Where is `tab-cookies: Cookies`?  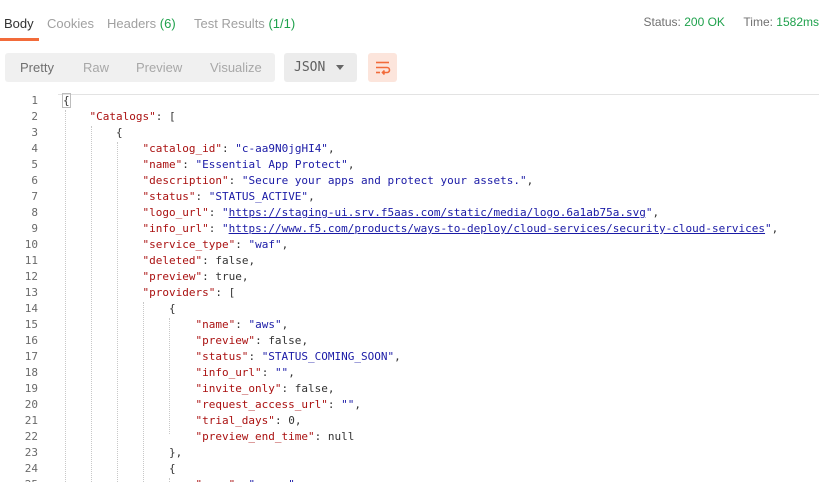
tab-cookies: Cookies is located at coordinates (70, 23).